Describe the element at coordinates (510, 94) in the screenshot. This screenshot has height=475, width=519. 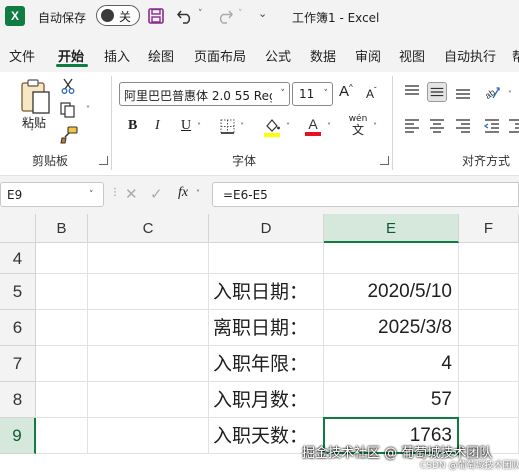
I see `orientation-dropdown-icon: ˅` at that location.